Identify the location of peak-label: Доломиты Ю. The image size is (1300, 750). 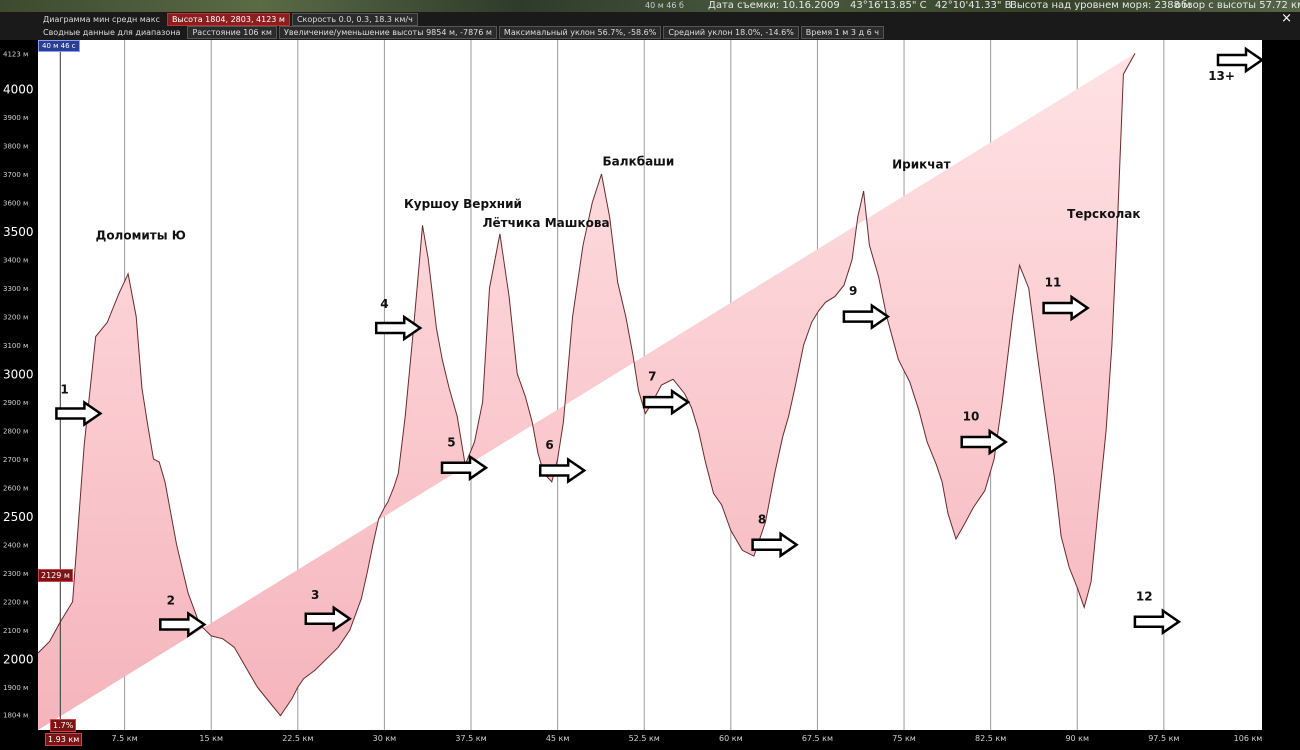
(141, 236).